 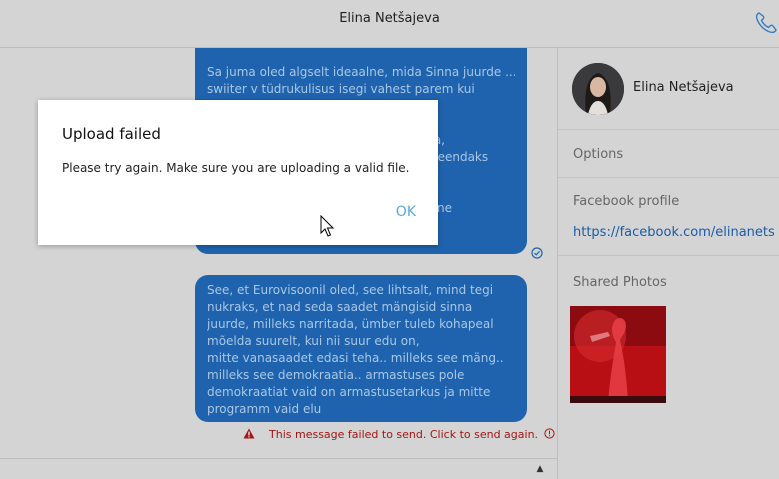 I want to click on contact-profile: Elina Netšajeva, so click(x=668, y=89).